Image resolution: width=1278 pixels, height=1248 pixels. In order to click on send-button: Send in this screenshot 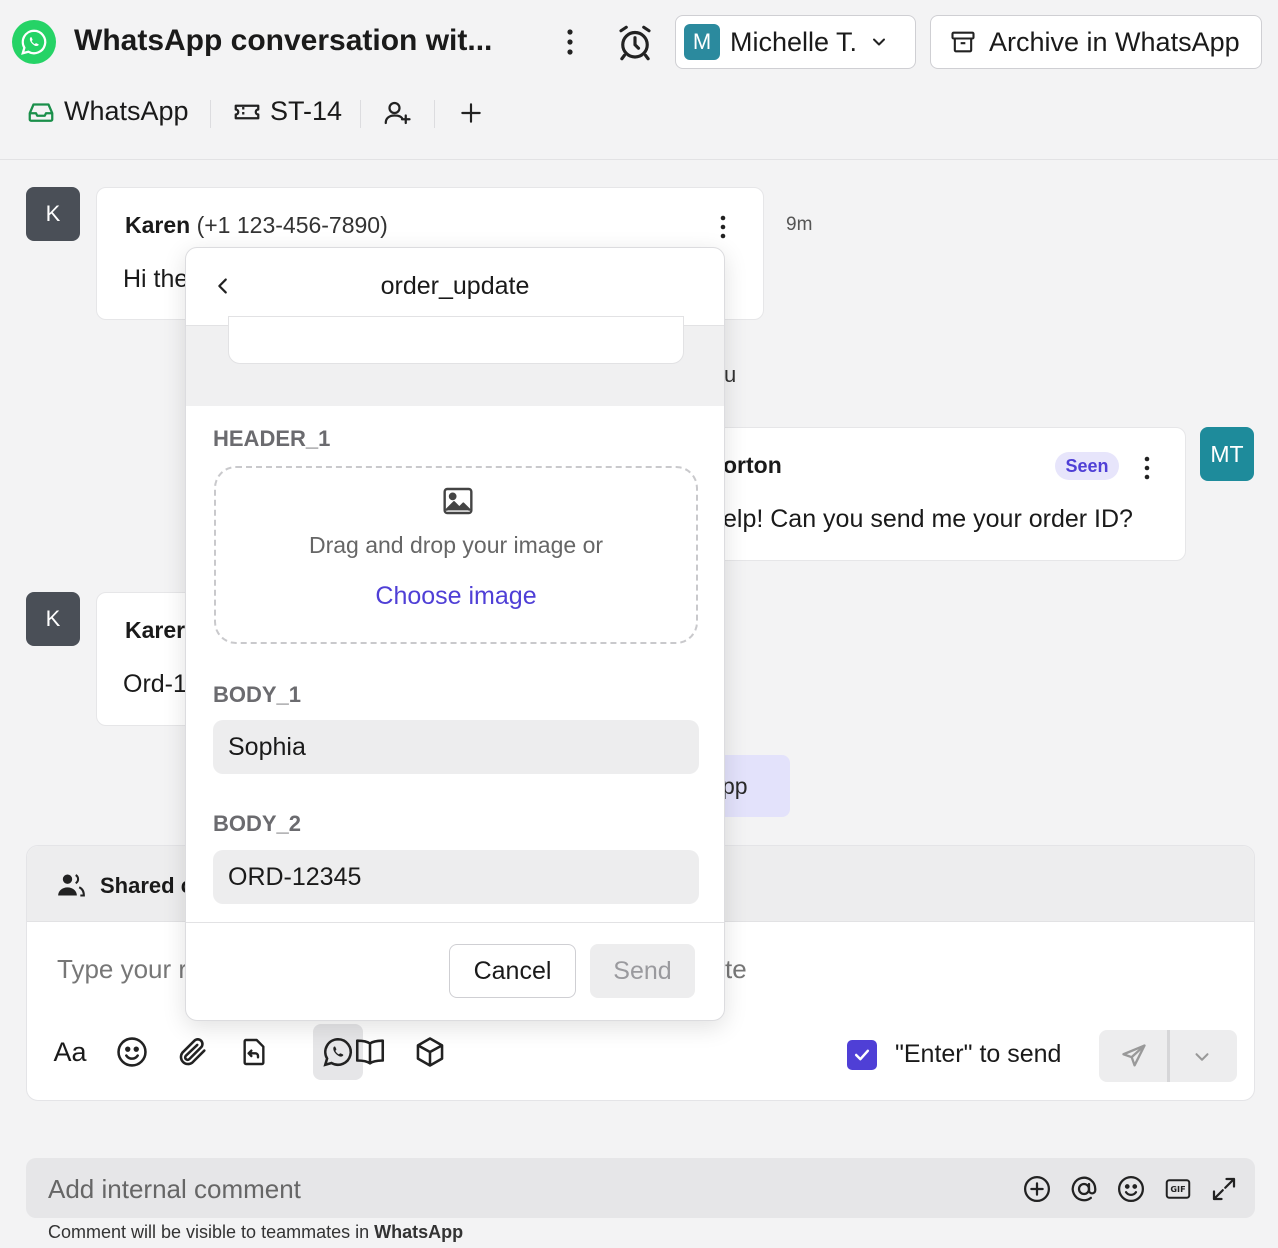, I will do `click(642, 971)`.